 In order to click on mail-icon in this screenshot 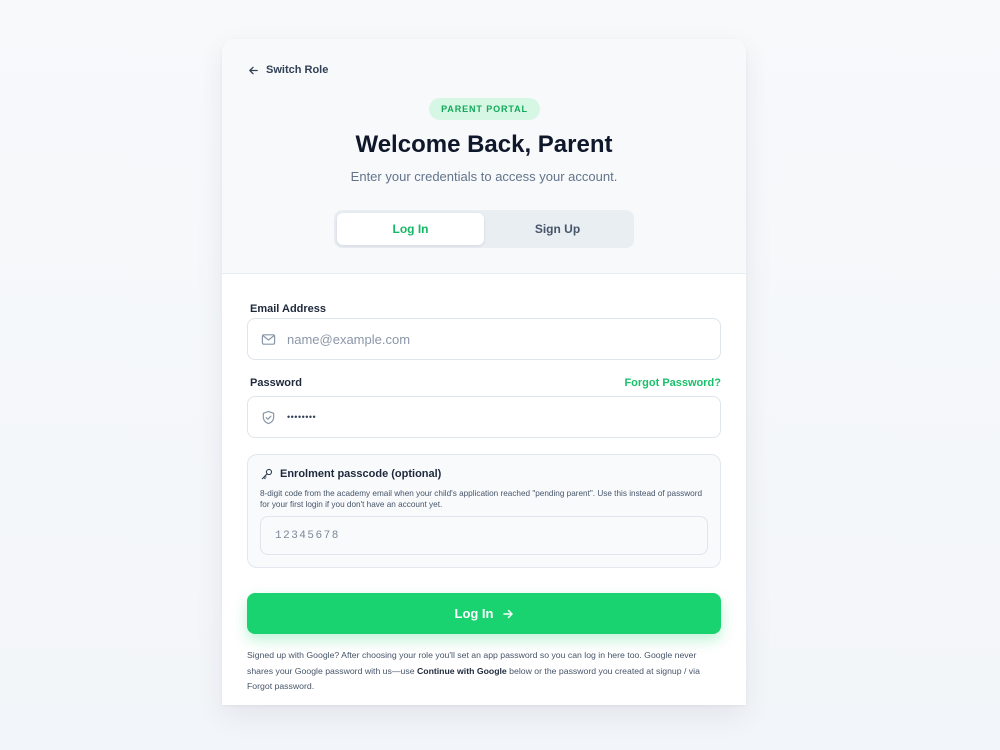, I will do `click(268, 339)`.